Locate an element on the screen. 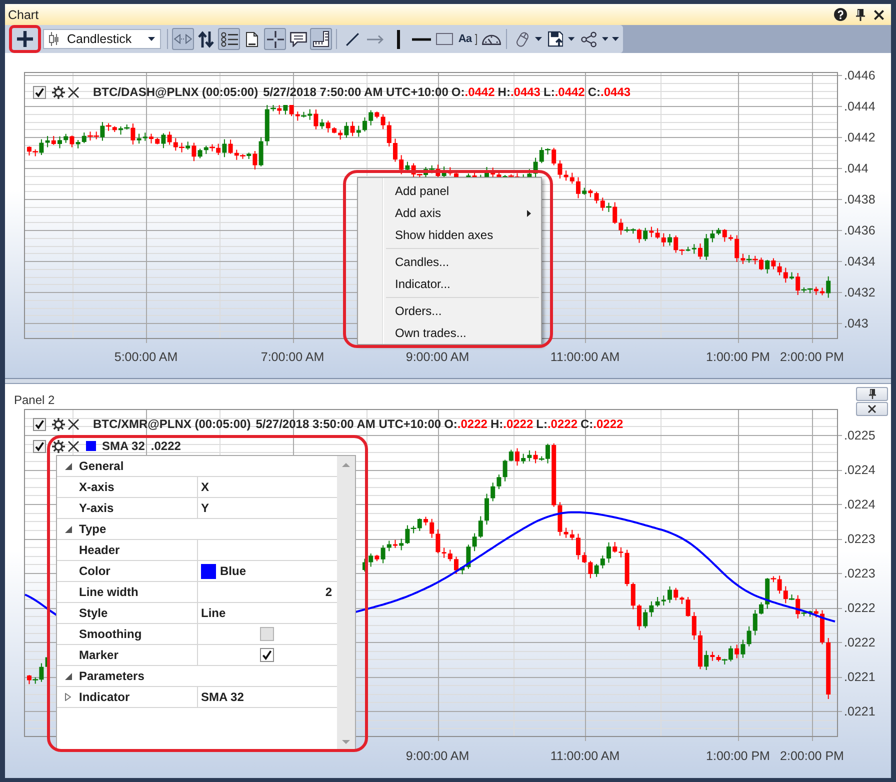 This screenshot has width=896, height=782. property-name: Header is located at coordinates (138, 550).